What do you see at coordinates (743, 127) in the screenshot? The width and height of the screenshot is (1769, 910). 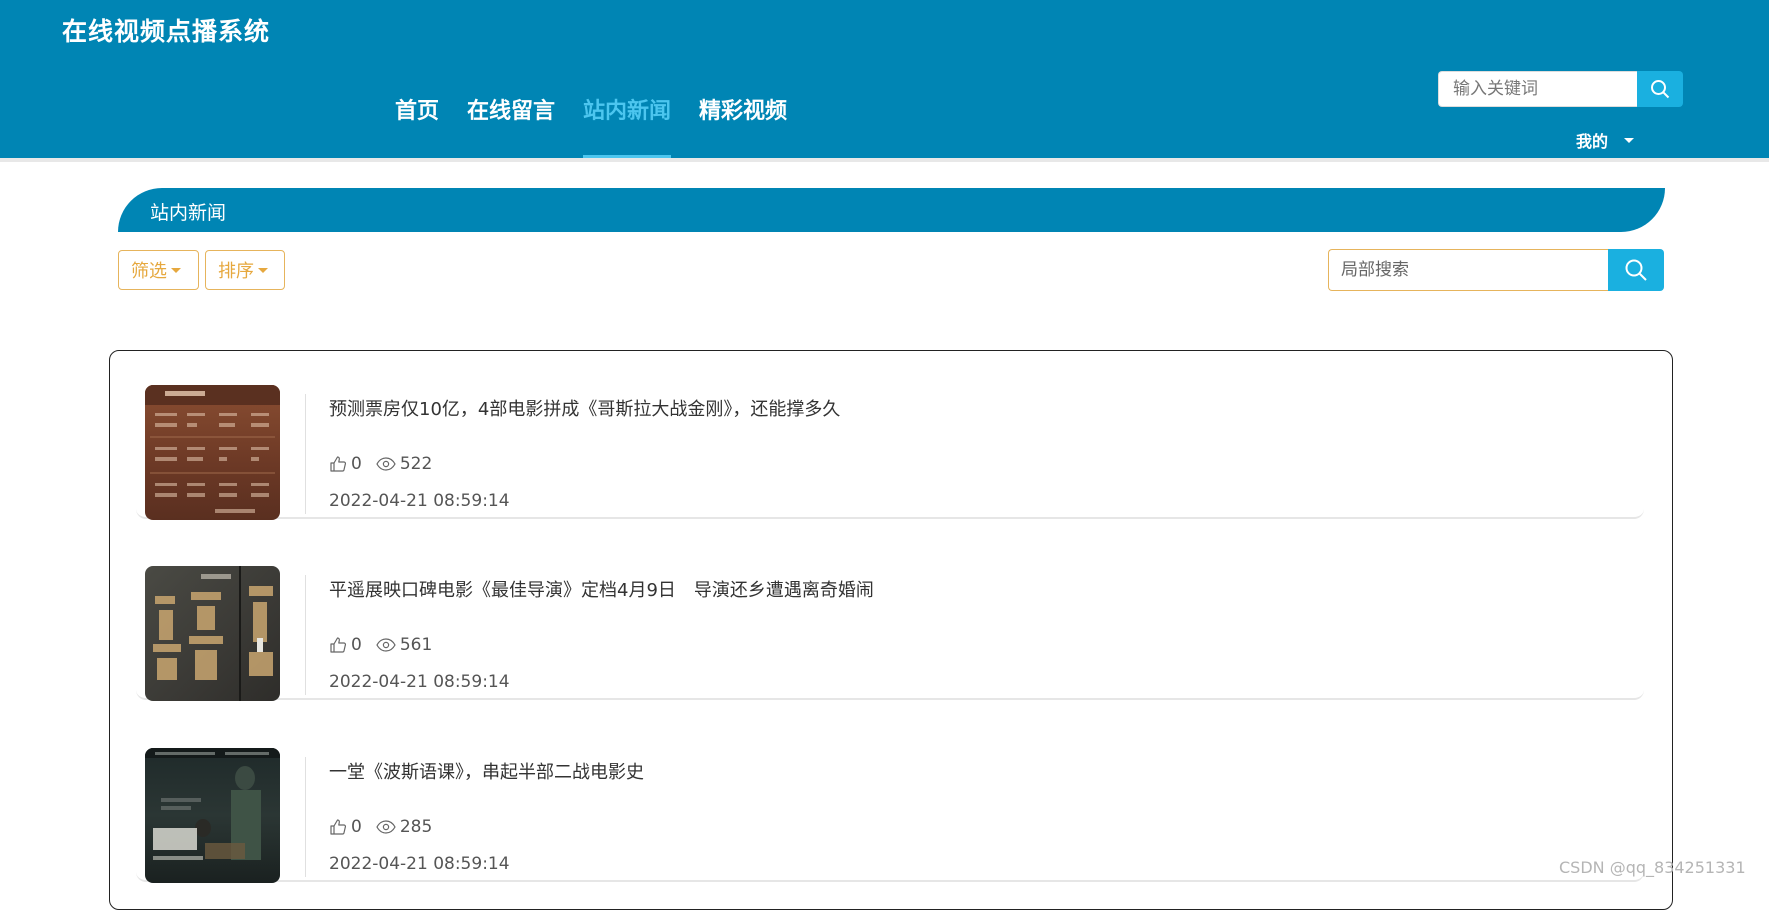 I see `nav-videos: 精彩视频` at bounding box center [743, 127].